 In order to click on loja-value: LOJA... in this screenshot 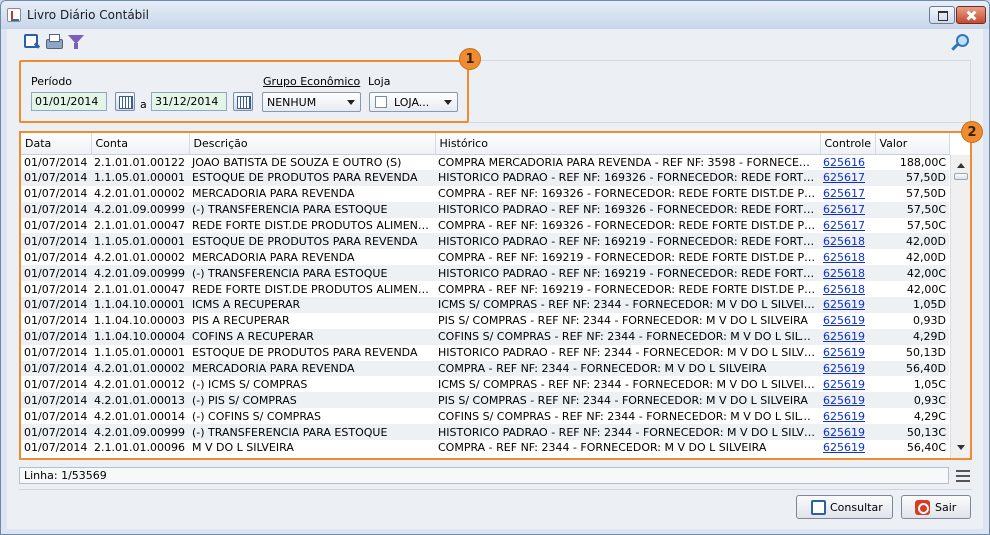, I will do `click(412, 102)`.